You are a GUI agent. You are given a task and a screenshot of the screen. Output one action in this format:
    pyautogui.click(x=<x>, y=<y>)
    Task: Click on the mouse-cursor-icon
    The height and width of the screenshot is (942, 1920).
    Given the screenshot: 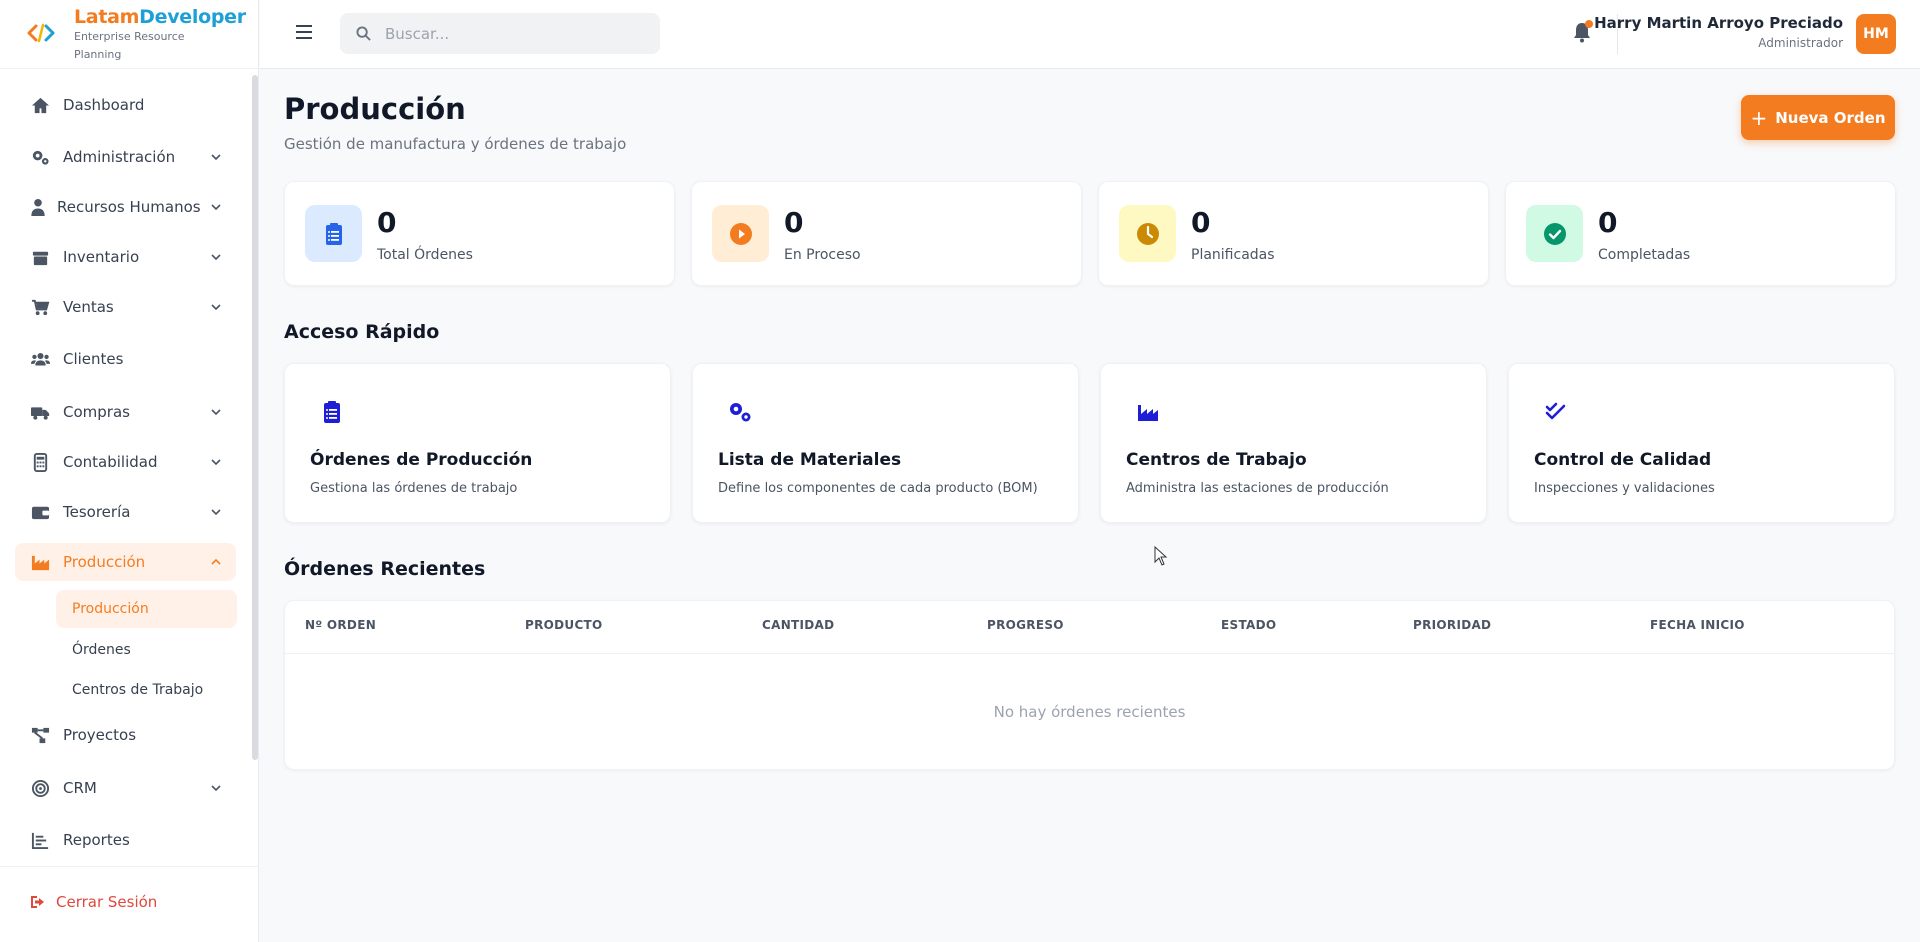 What is the action you would take?
    pyautogui.click(x=1161, y=556)
    